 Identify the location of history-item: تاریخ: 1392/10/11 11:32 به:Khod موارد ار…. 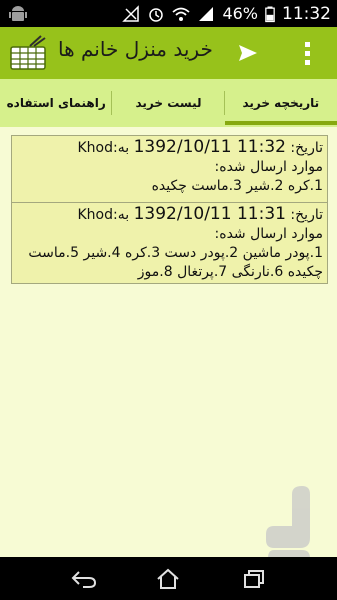
(169, 169).